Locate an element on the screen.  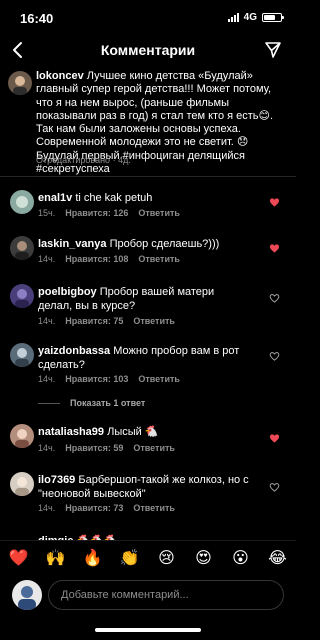
status-time: 16:40 is located at coordinates (37, 18).